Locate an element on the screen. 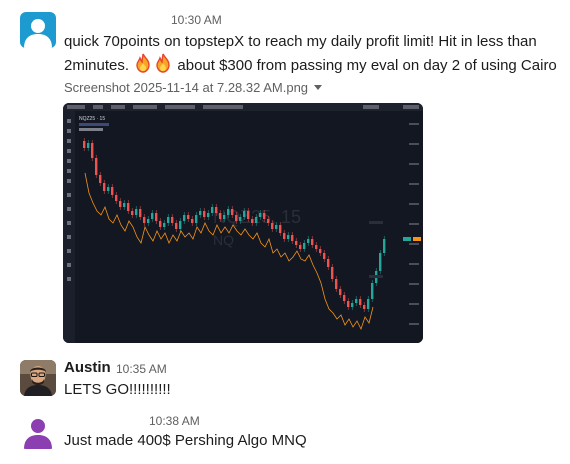  caret-down-icon is located at coordinates (318, 87).